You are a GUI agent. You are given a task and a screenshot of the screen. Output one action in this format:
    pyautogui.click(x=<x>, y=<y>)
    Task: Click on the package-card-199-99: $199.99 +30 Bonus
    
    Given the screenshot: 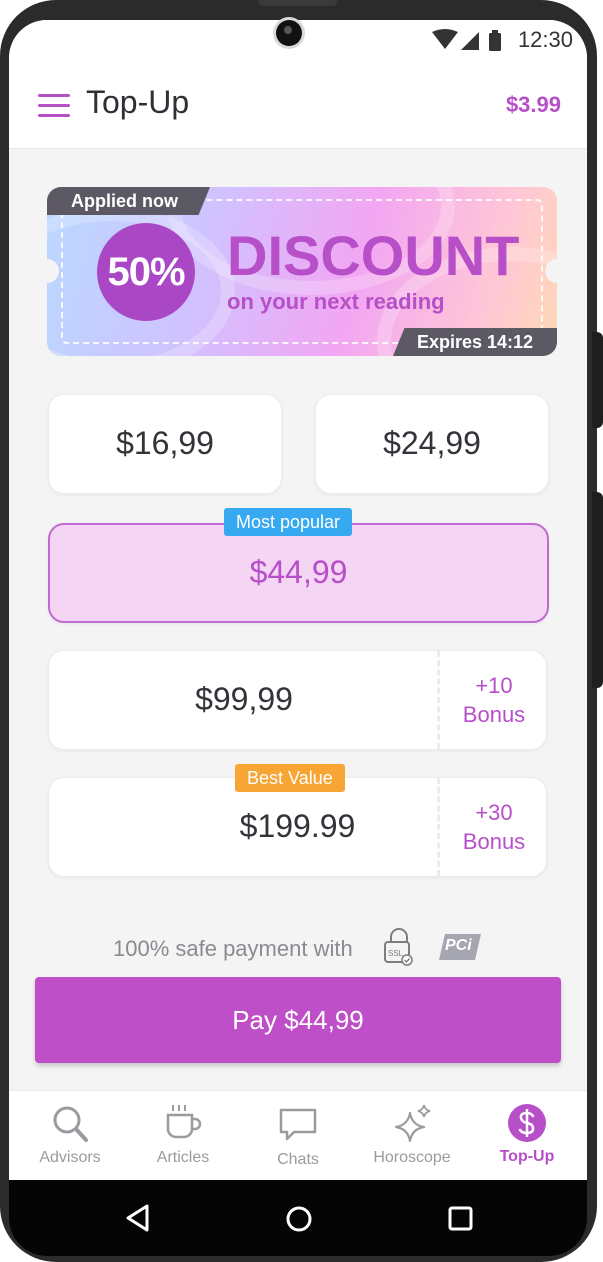 What is the action you would take?
    pyautogui.click(x=297, y=827)
    